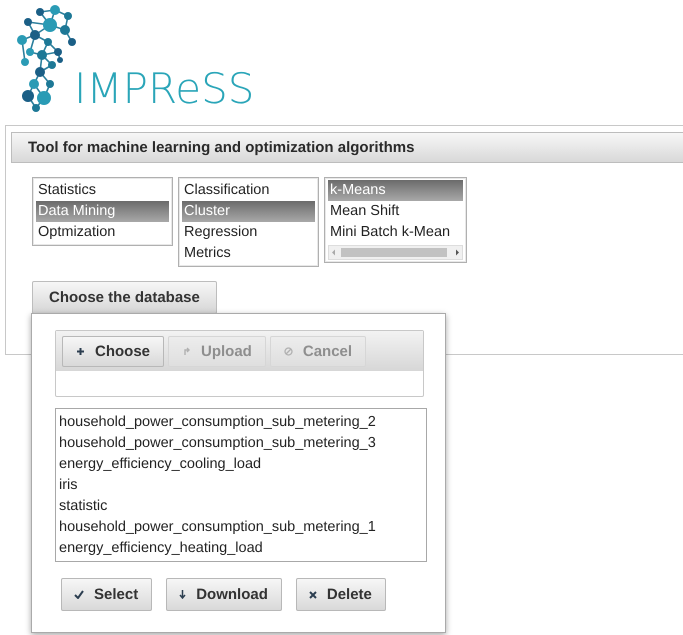 Image resolution: width=683 pixels, height=635 pixels. Describe the element at coordinates (80, 351) in the screenshot. I see `plus-icon` at that location.